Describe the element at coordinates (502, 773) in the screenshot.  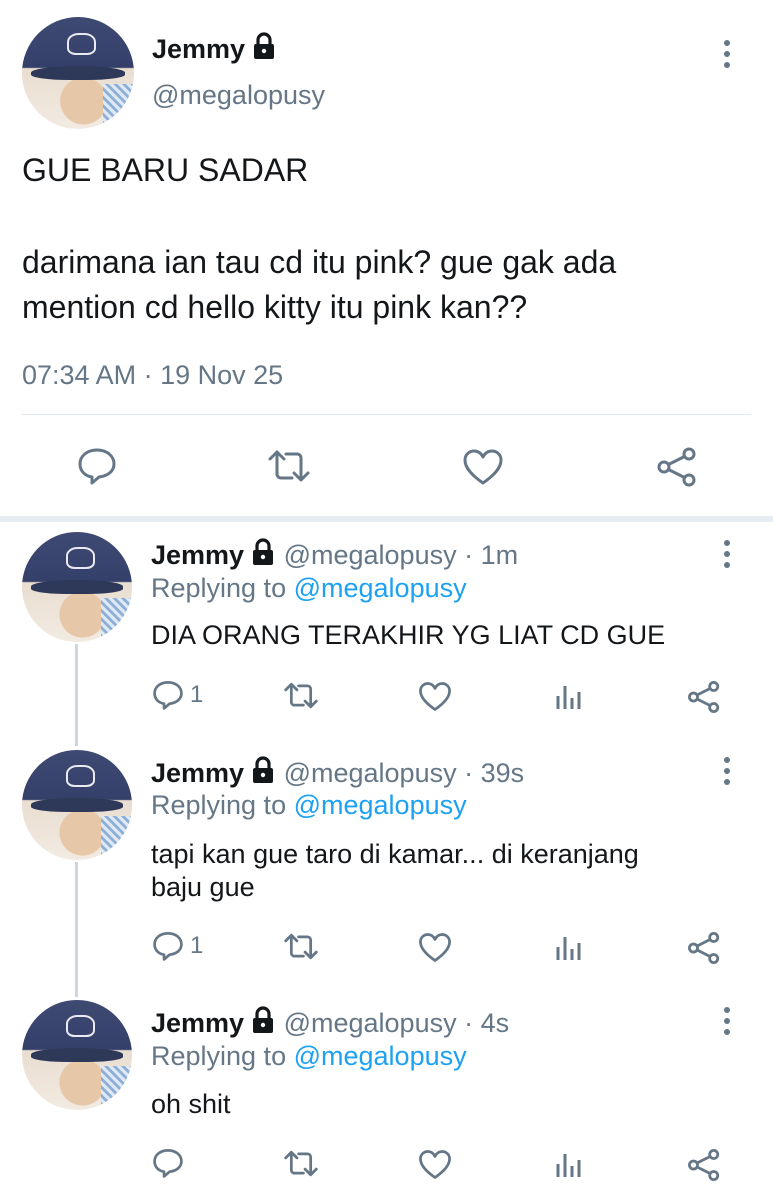
I see `tweet-age: 39s` at that location.